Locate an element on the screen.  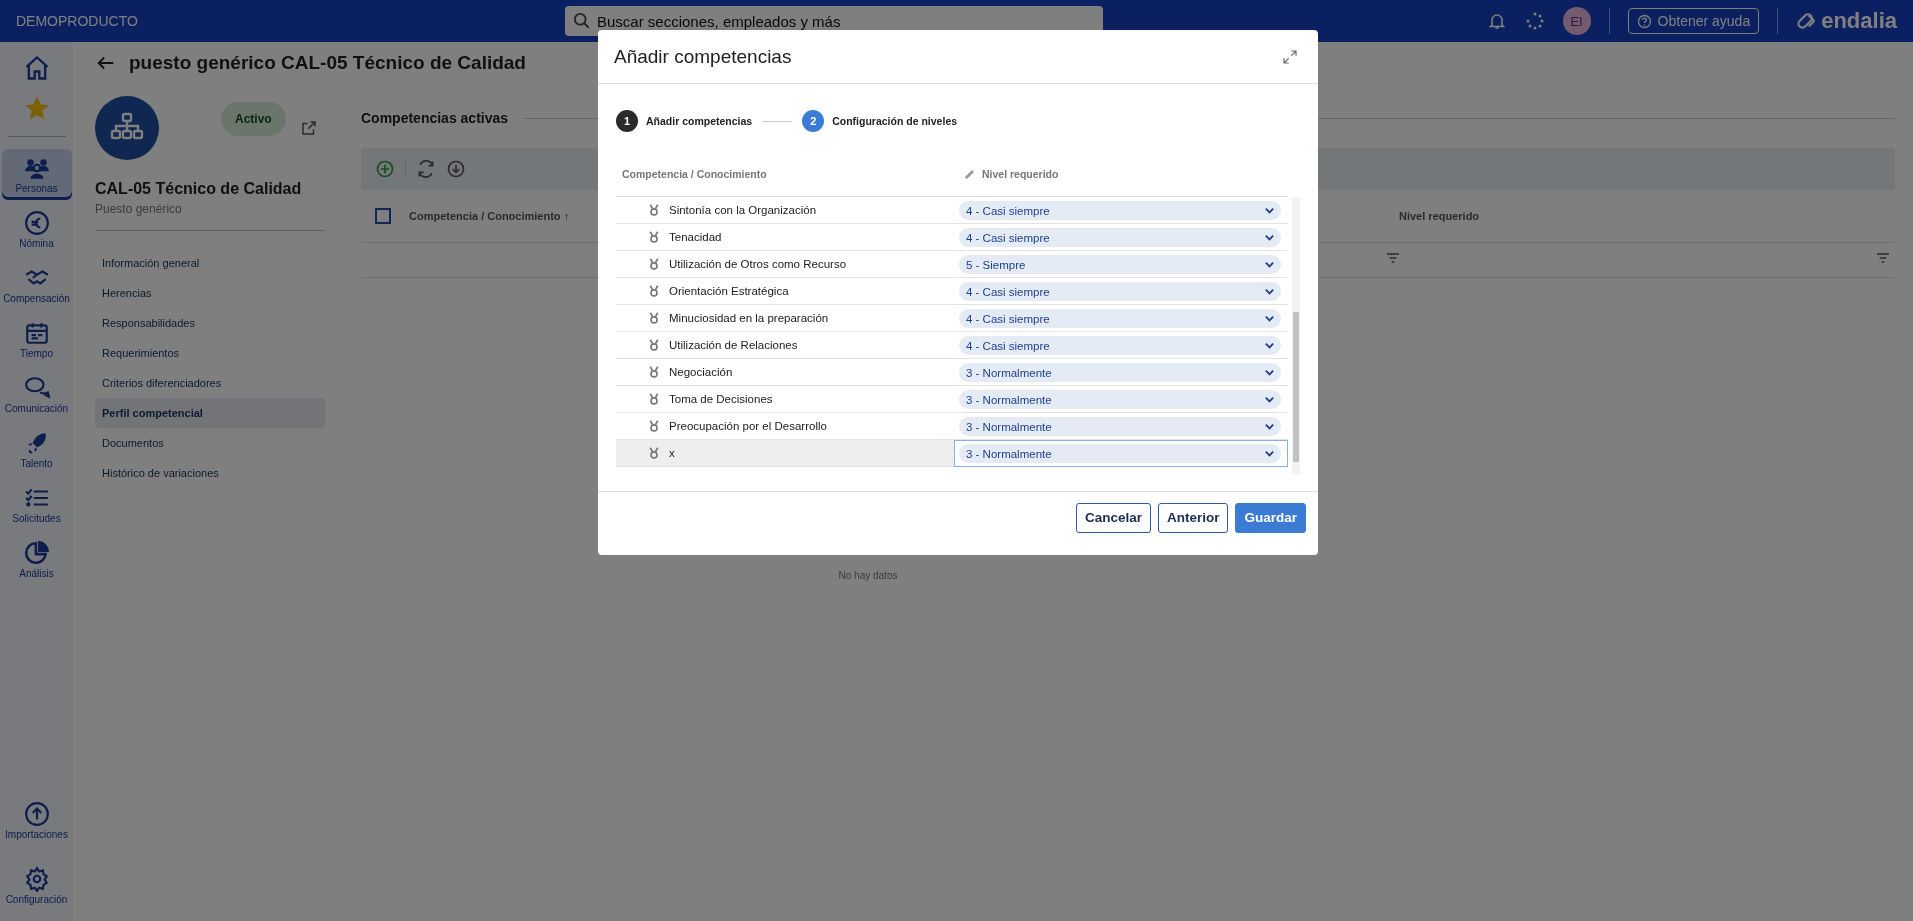
settings-icon is located at coordinates (36, 879).